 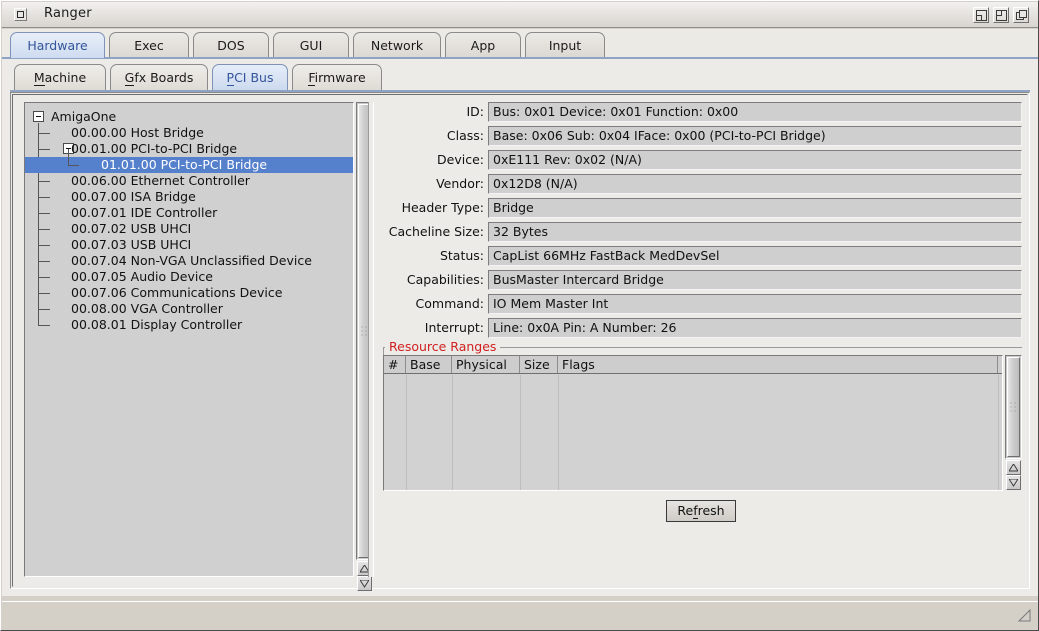 What do you see at coordinates (1001, 15) in the screenshot?
I see `resize-gadget-icon` at bounding box center [1001, 15].